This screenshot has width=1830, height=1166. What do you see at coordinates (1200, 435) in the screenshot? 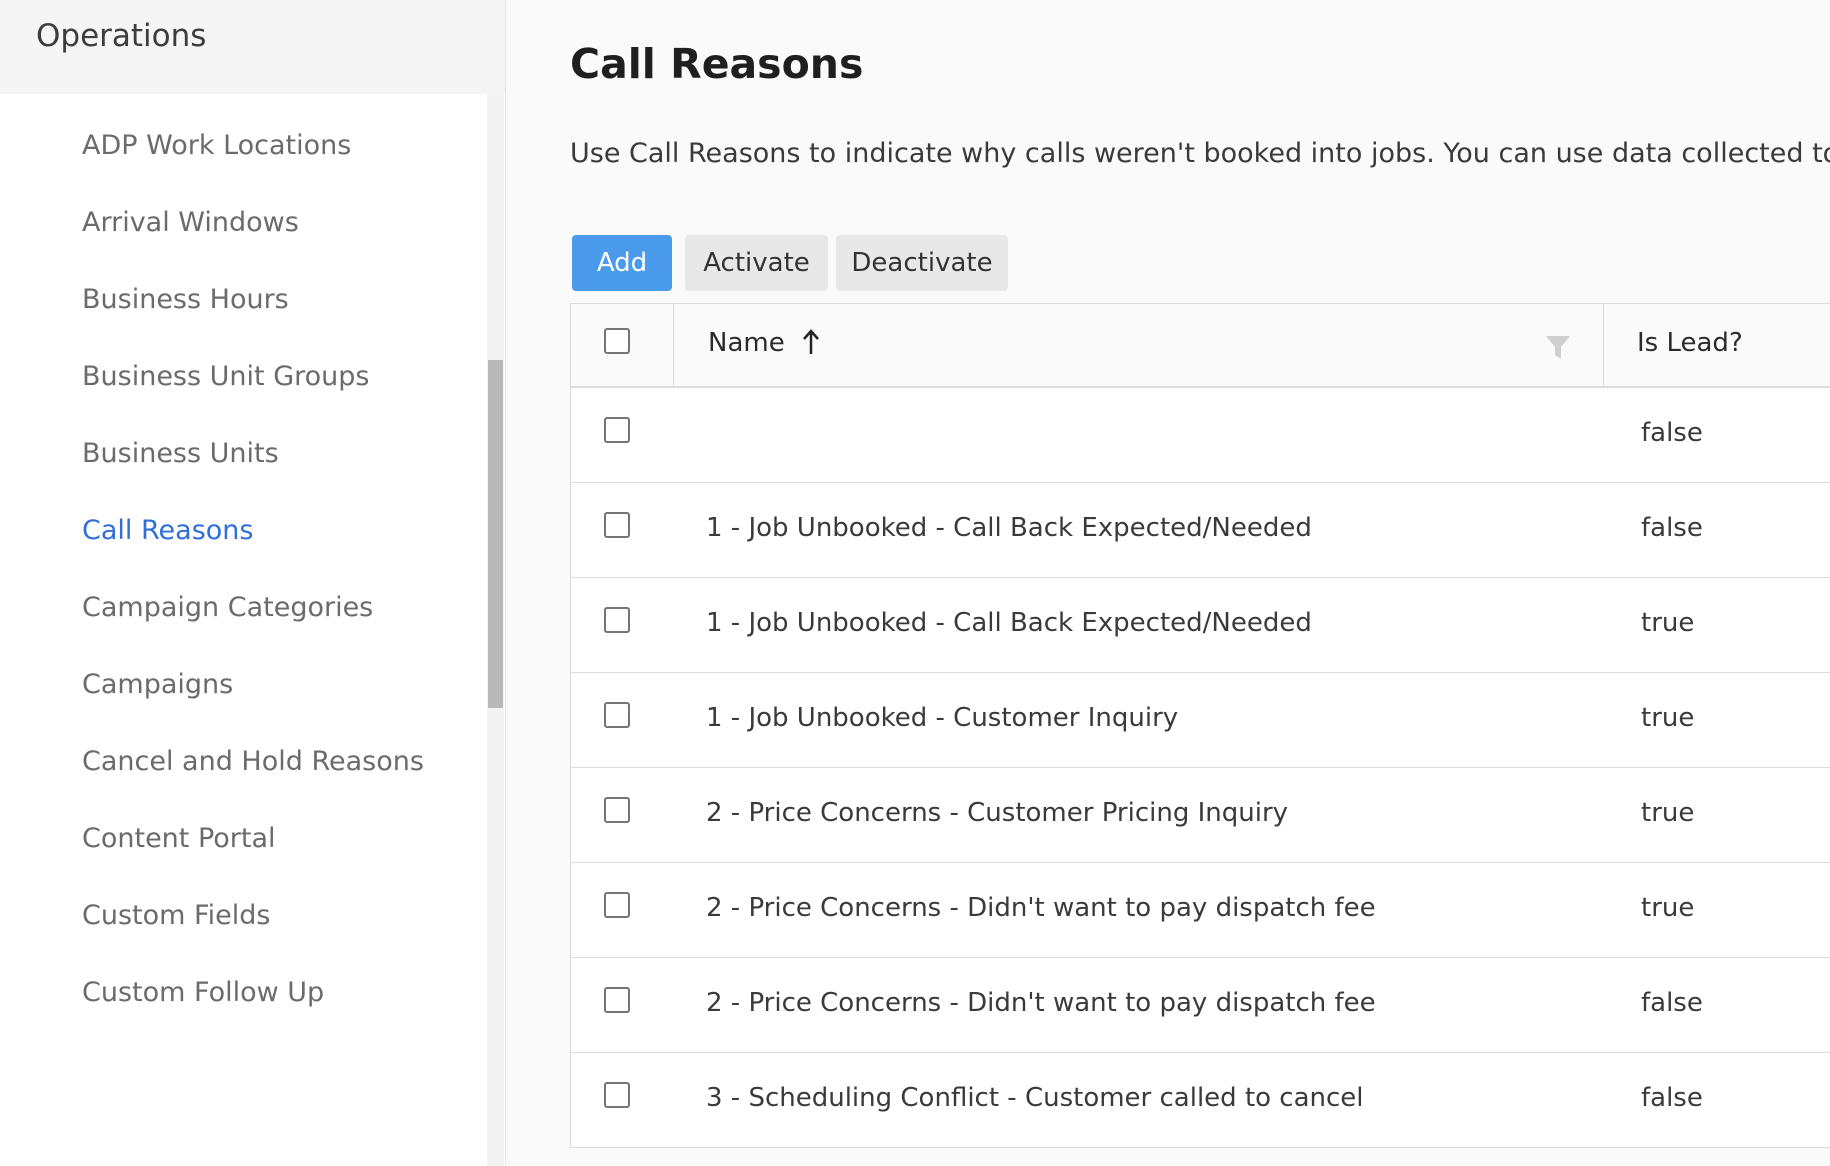
I see `table-row: false` at bounding box center [1200, 435].